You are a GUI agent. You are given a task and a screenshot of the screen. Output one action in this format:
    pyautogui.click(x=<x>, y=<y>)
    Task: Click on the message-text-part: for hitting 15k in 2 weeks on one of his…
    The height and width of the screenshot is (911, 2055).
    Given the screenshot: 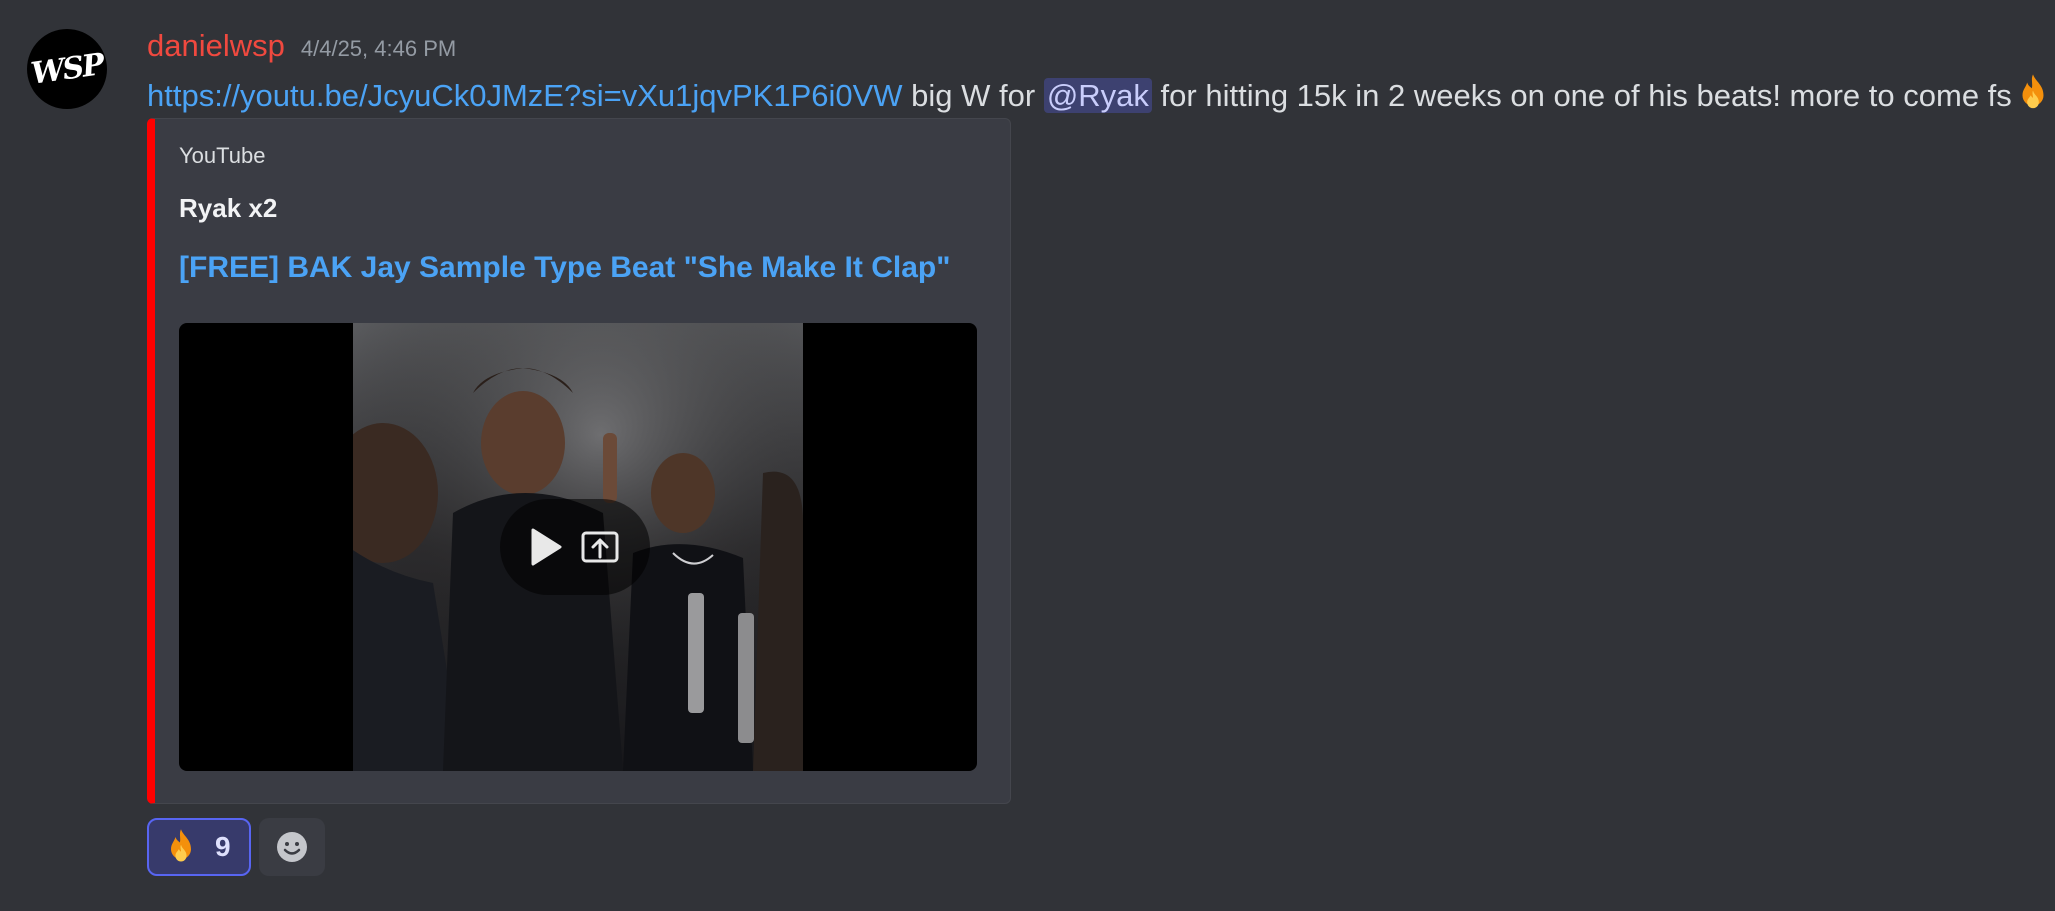 What is the action you would take?
    pyautogui.click(x=1581, y=95)
    